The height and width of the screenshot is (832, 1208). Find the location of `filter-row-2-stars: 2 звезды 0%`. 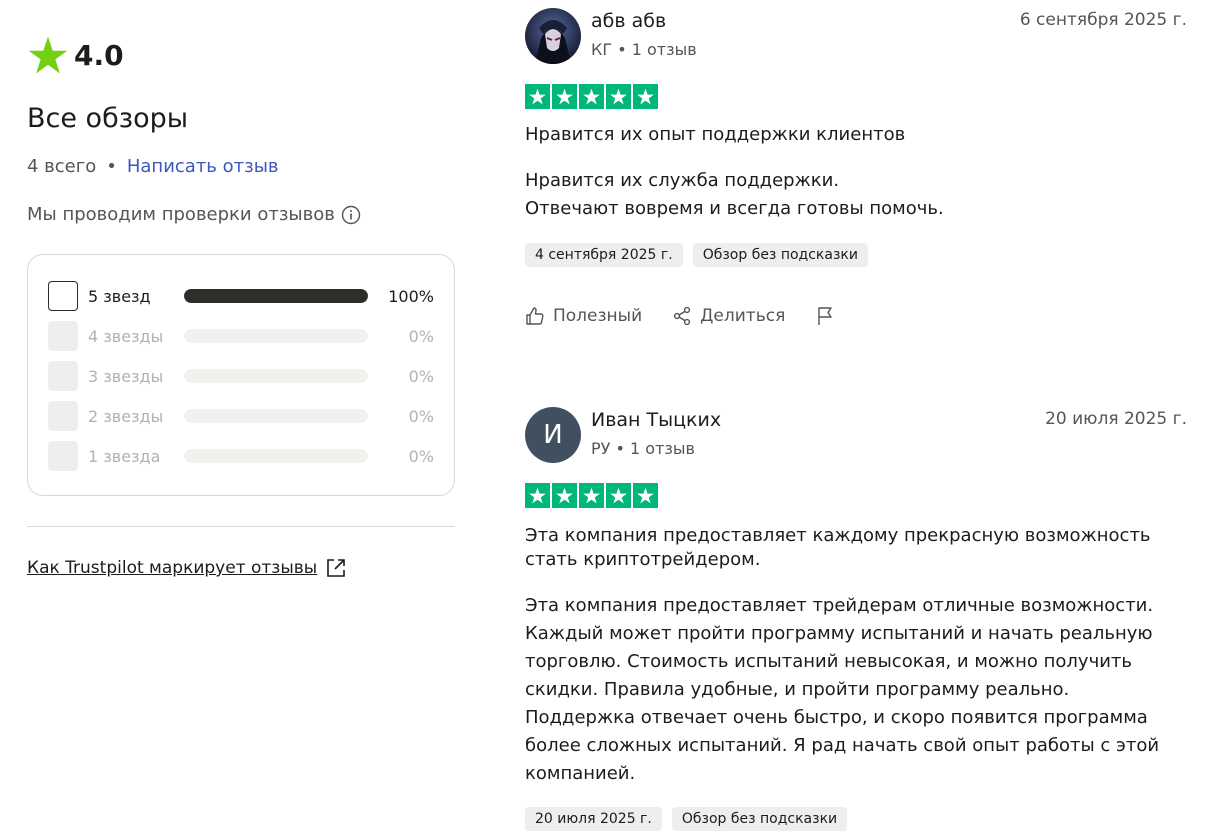

filter-row-2-stars: 2 звезды 0% is located at coordinates (241, 416).